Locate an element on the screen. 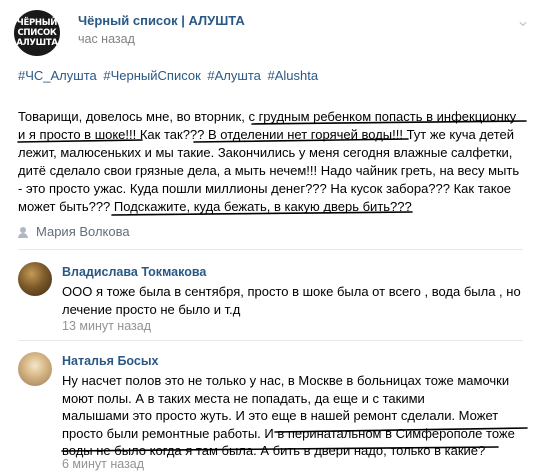  avatar-line-1: ЧЁРНЫЙ is located at coordinates (37, 23).